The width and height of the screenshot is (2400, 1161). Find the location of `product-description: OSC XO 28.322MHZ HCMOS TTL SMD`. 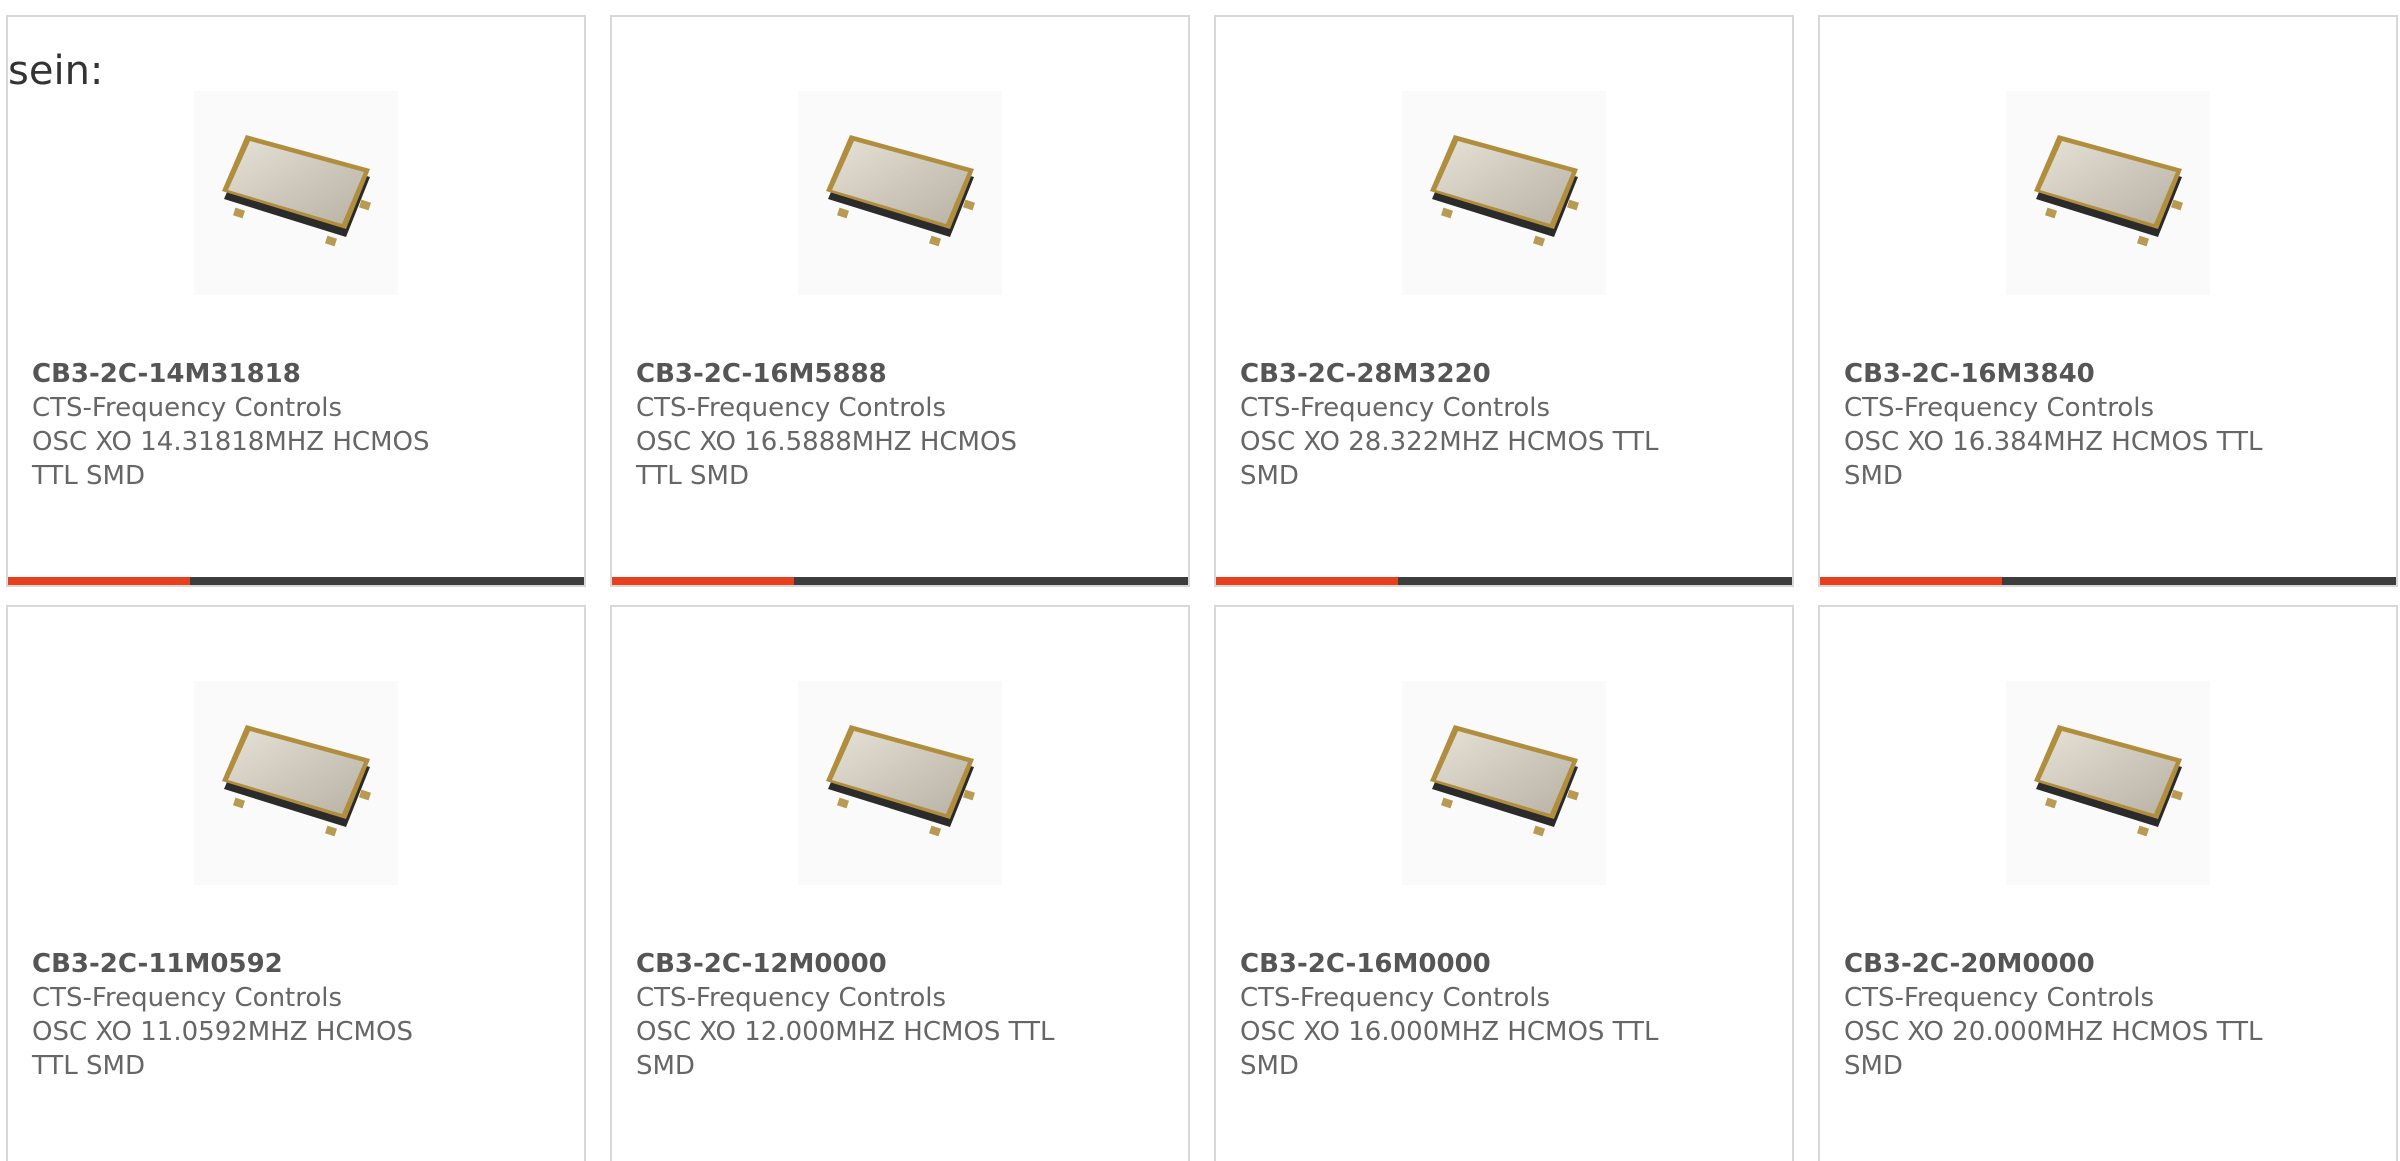

product-description: OSC XO 28.322MHZ HCMOS TTL SMD is located at coordinates (1449, 459).